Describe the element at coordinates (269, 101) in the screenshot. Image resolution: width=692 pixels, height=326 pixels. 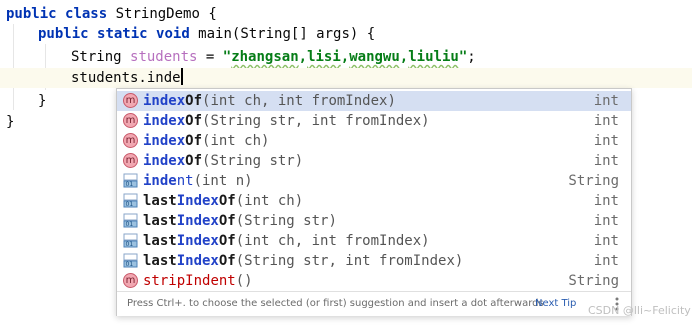
I see `completion-item-label: indexOf(int ch, int fromIndex)` at that location.